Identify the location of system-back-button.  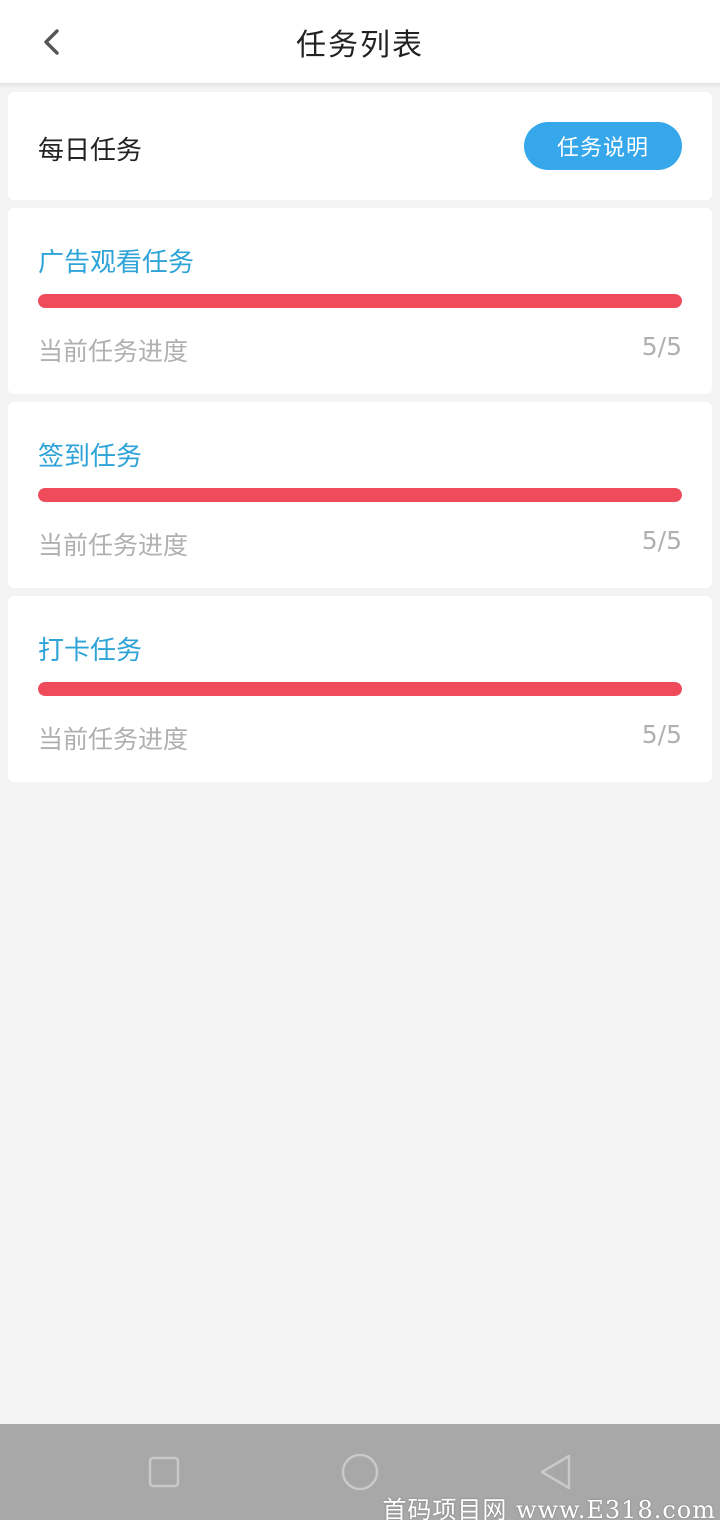
(556, 1472).